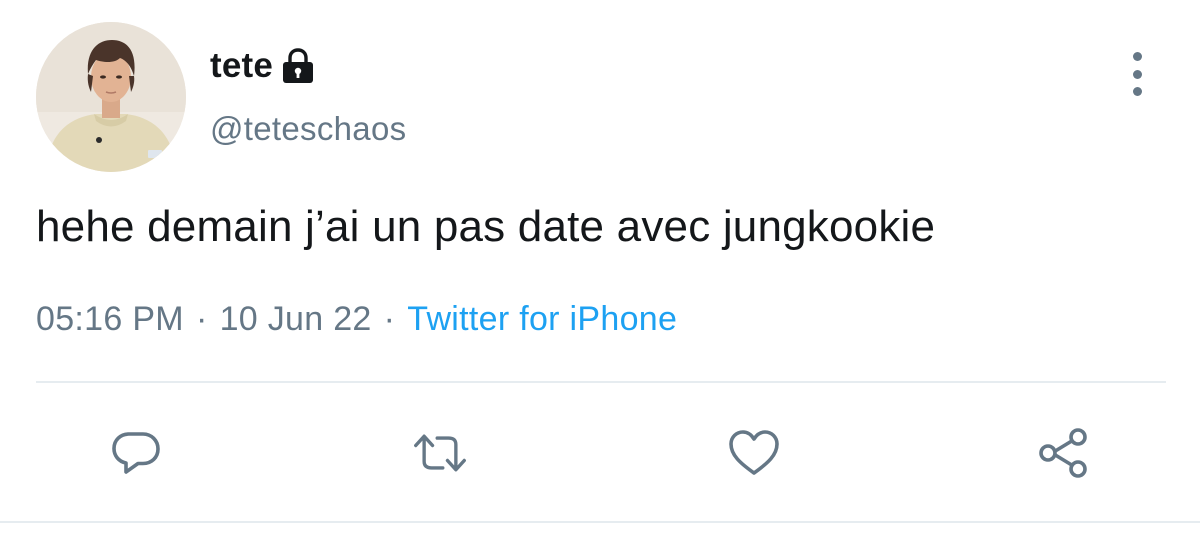 This screenshot has height=539, width=1200. I want to click on avatar-image, so click(111, 97).